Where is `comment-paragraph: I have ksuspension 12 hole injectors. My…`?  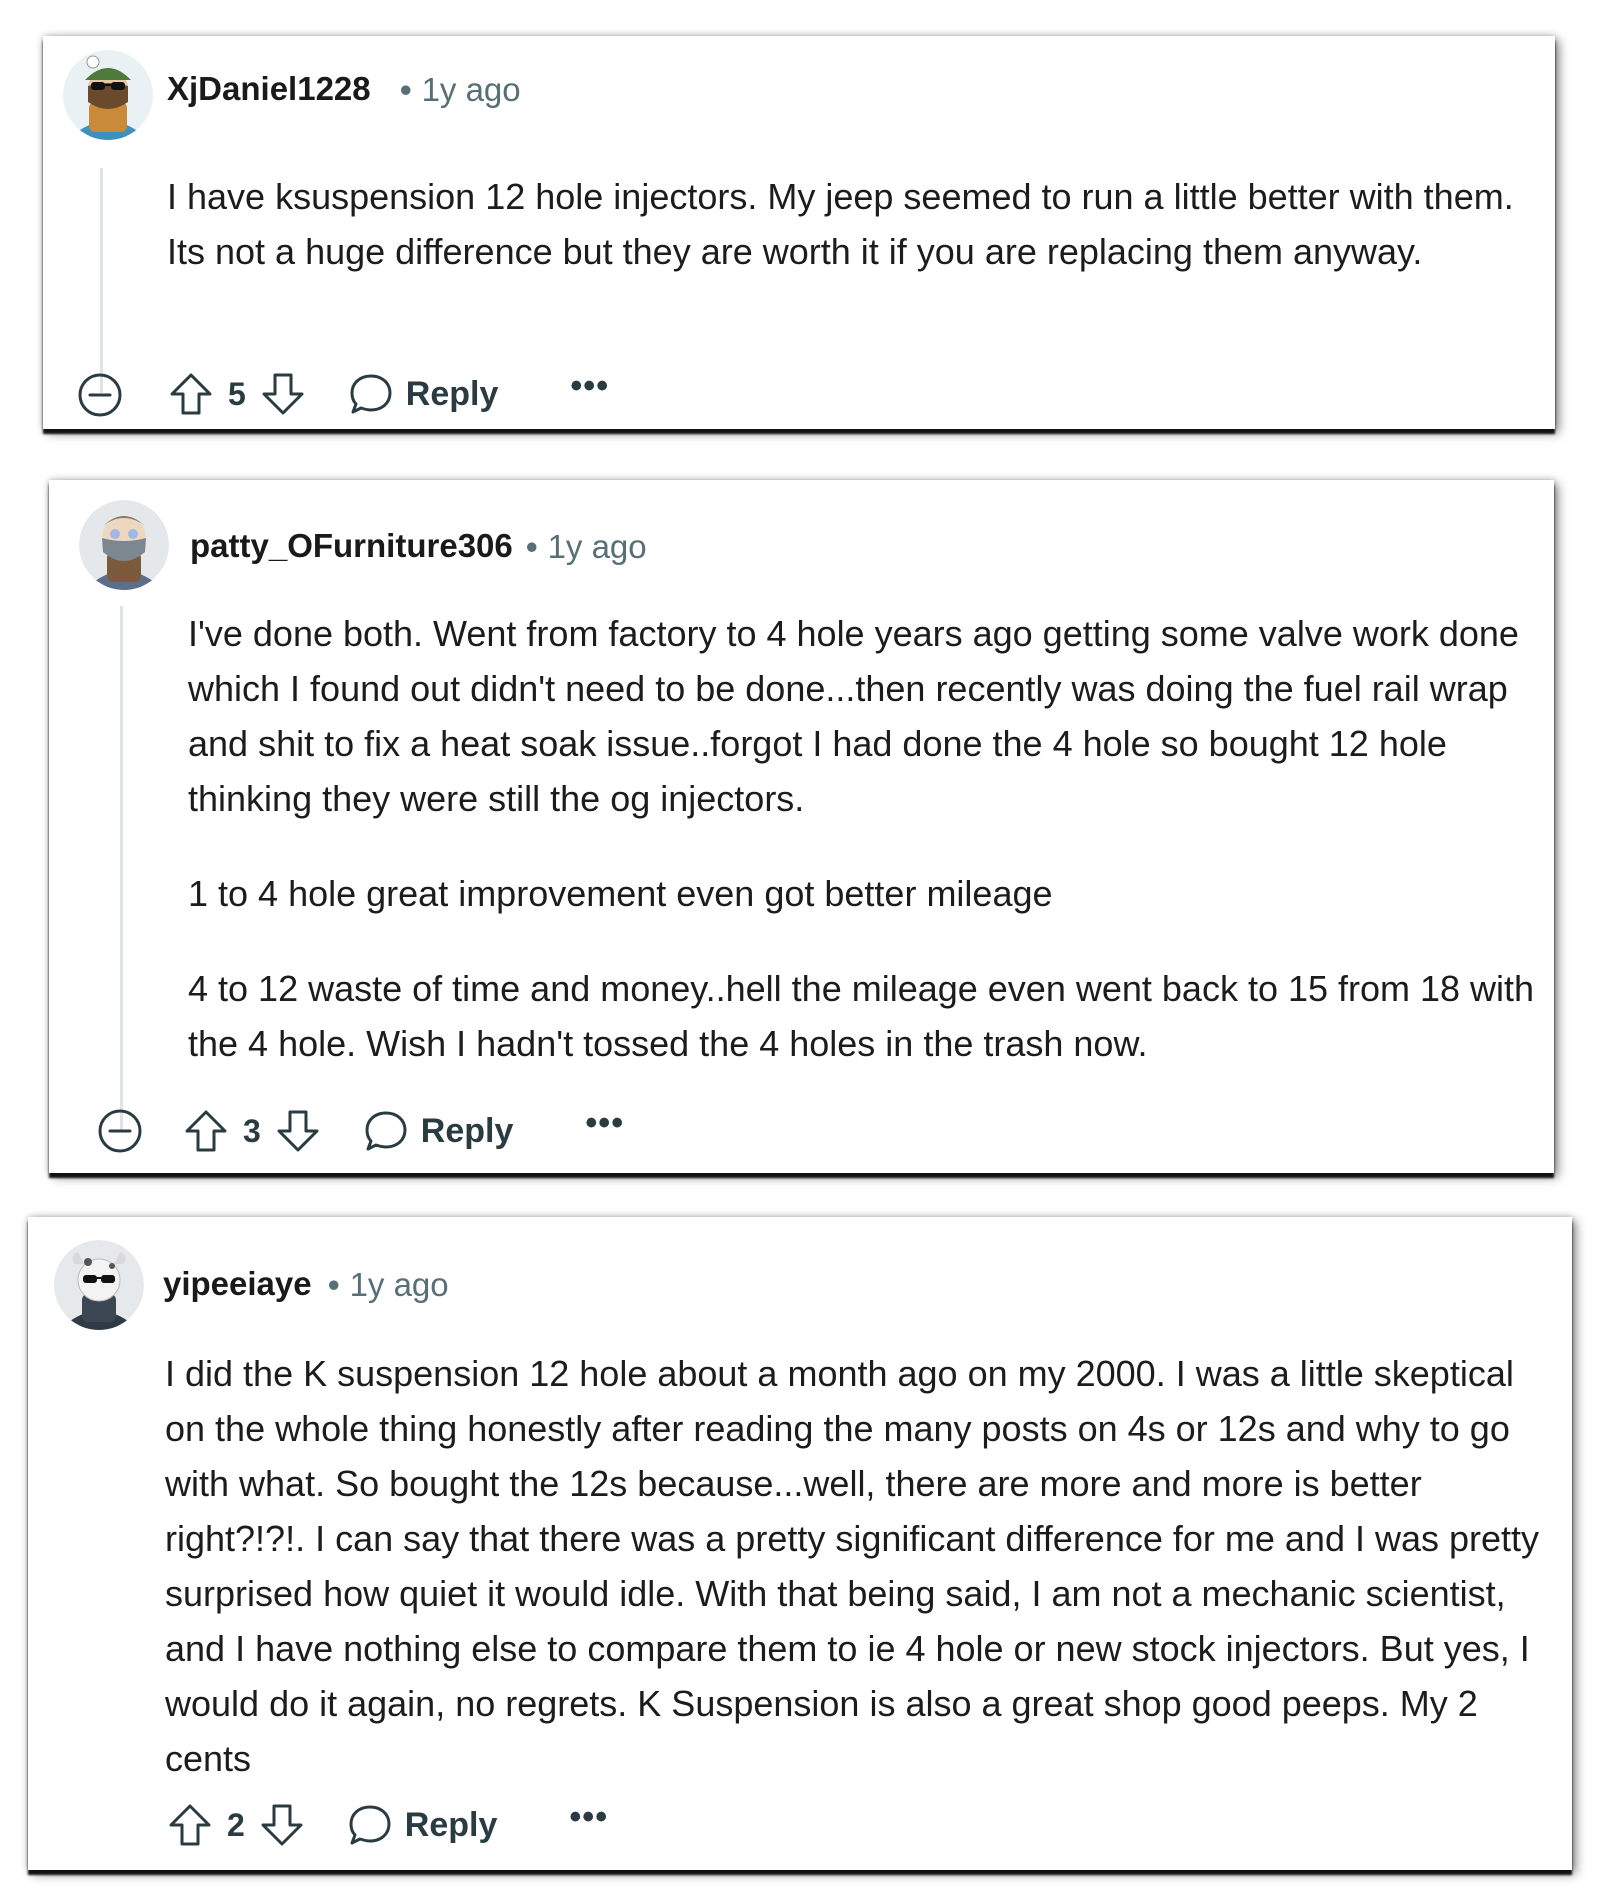 comment-paragraph: I have ksuspension 12 hole injectors. My… is located at coordinates (840, 224).